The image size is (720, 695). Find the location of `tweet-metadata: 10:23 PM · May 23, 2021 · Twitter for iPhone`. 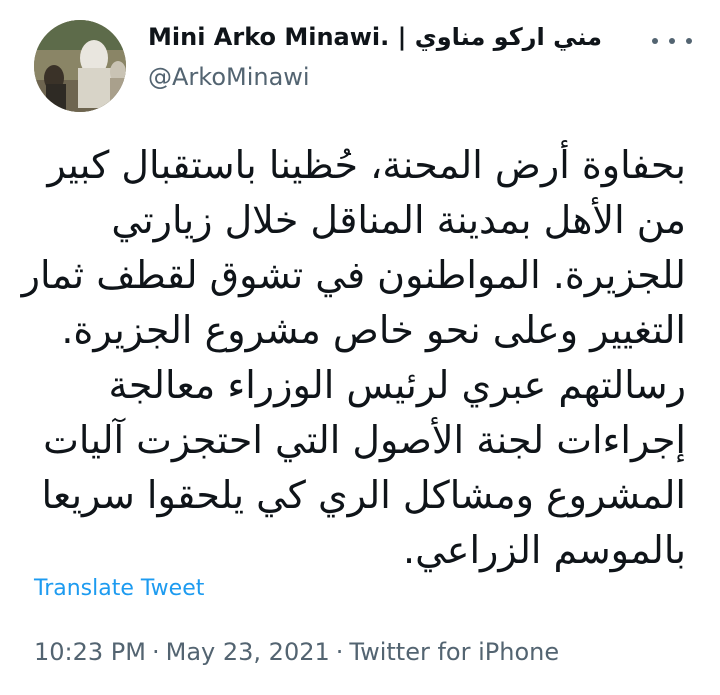

tweet-metadata: 10:23 PM · May 23, 2021 · Twitter for iPhone is located at coordinates (296, 652).